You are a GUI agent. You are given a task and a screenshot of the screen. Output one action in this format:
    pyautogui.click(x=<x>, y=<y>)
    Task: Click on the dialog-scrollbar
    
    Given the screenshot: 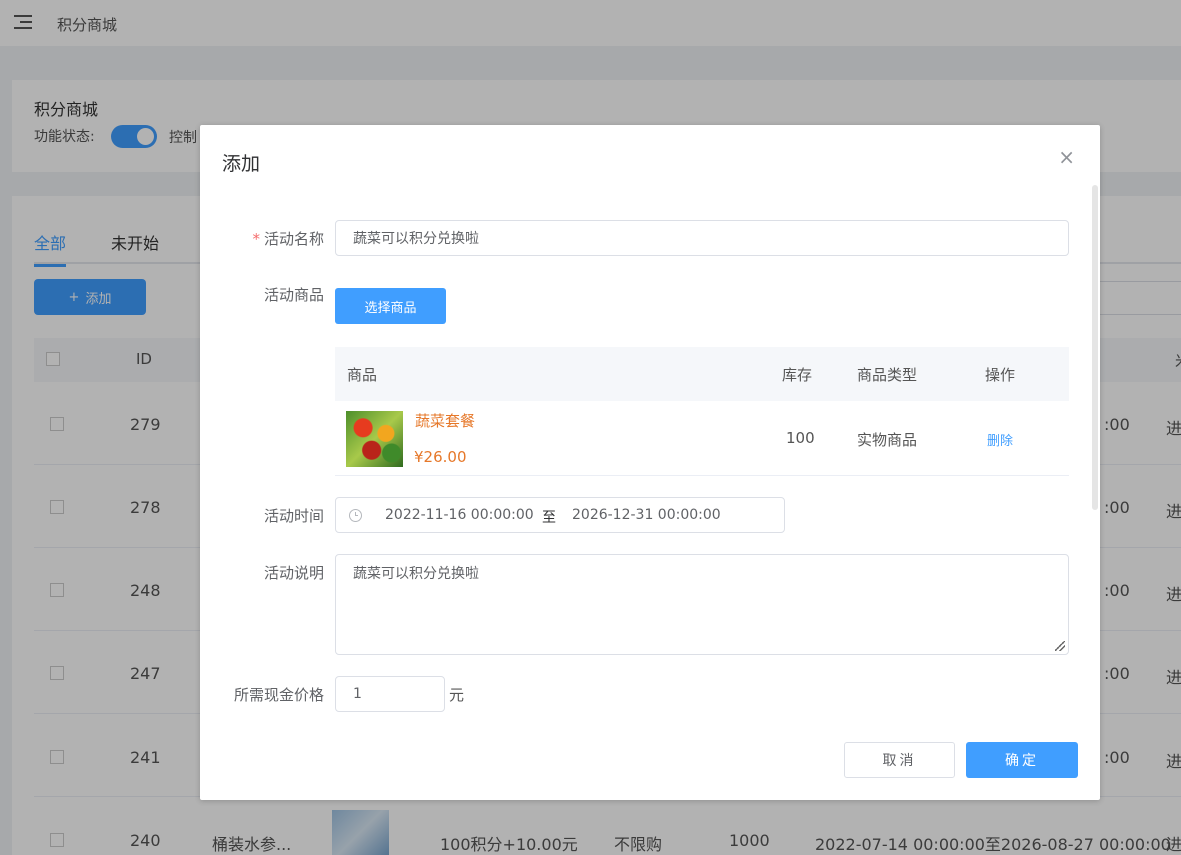 What is the action you would take?
    pyautogui.click(x=1095, y=347)
    